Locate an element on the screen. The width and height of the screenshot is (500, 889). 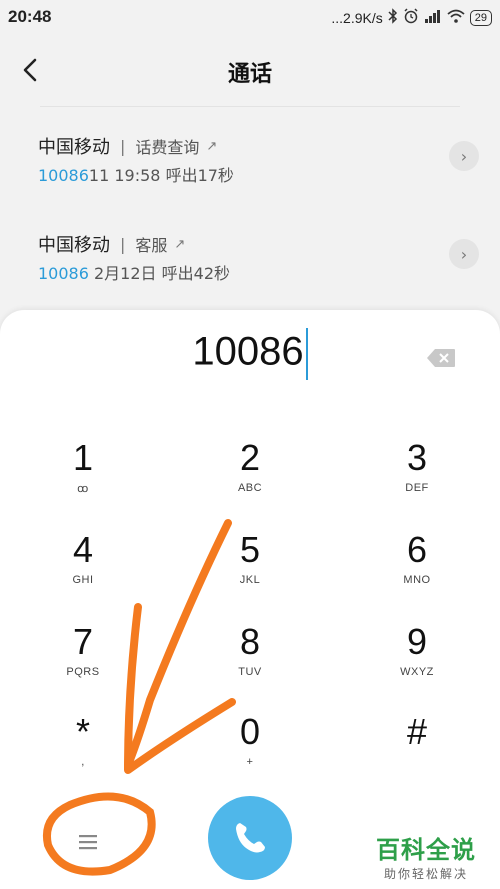
call-button is located at coordinates (250, 838).